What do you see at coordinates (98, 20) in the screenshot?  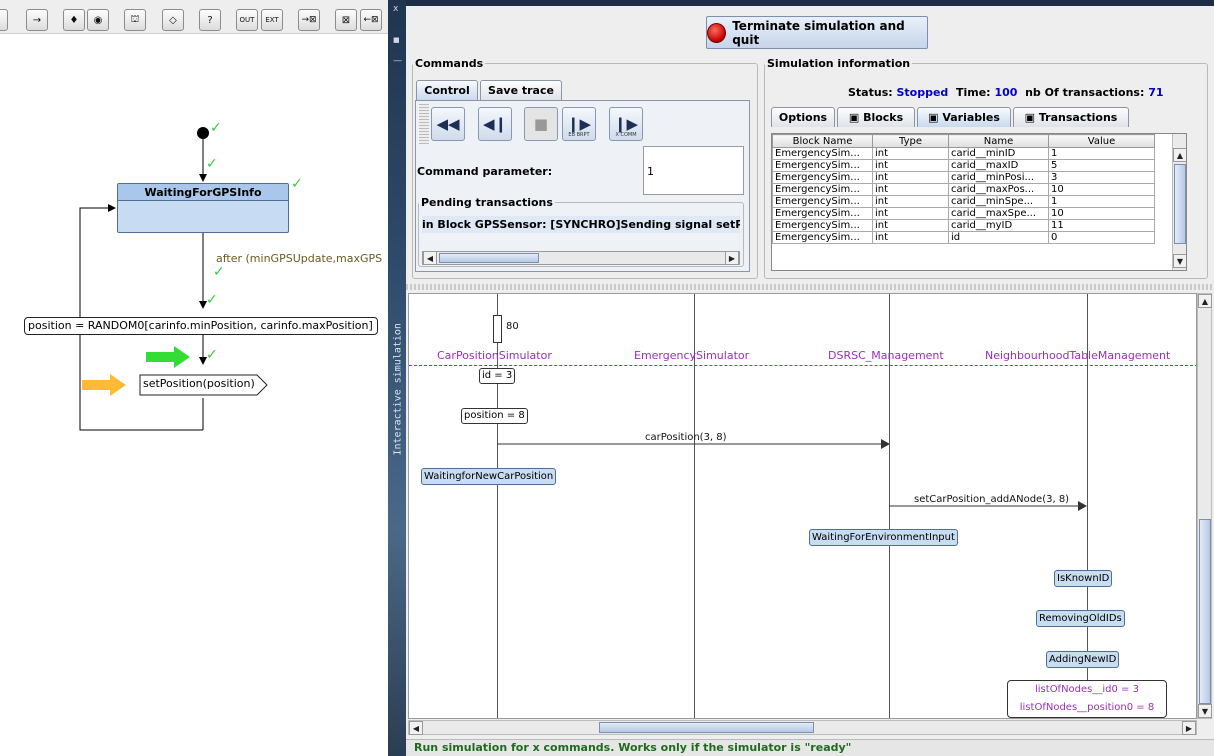 I see `stop-state-icon: ◉` at bounding box center [98, 20].